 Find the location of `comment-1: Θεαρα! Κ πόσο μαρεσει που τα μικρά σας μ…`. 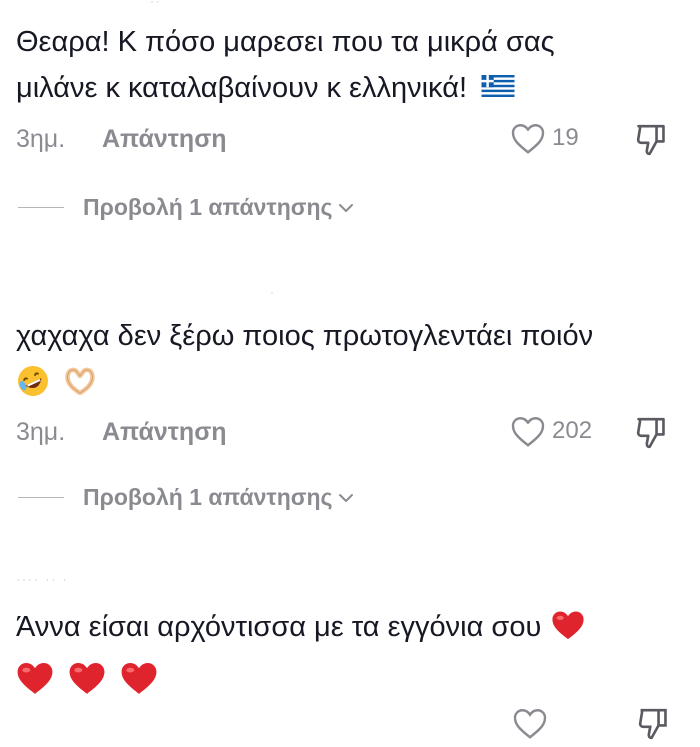

comment-1: Θεαρα! Κ πόσο μαρεσει που τα μικρά σας μ… is located at coordinates (356, 65).